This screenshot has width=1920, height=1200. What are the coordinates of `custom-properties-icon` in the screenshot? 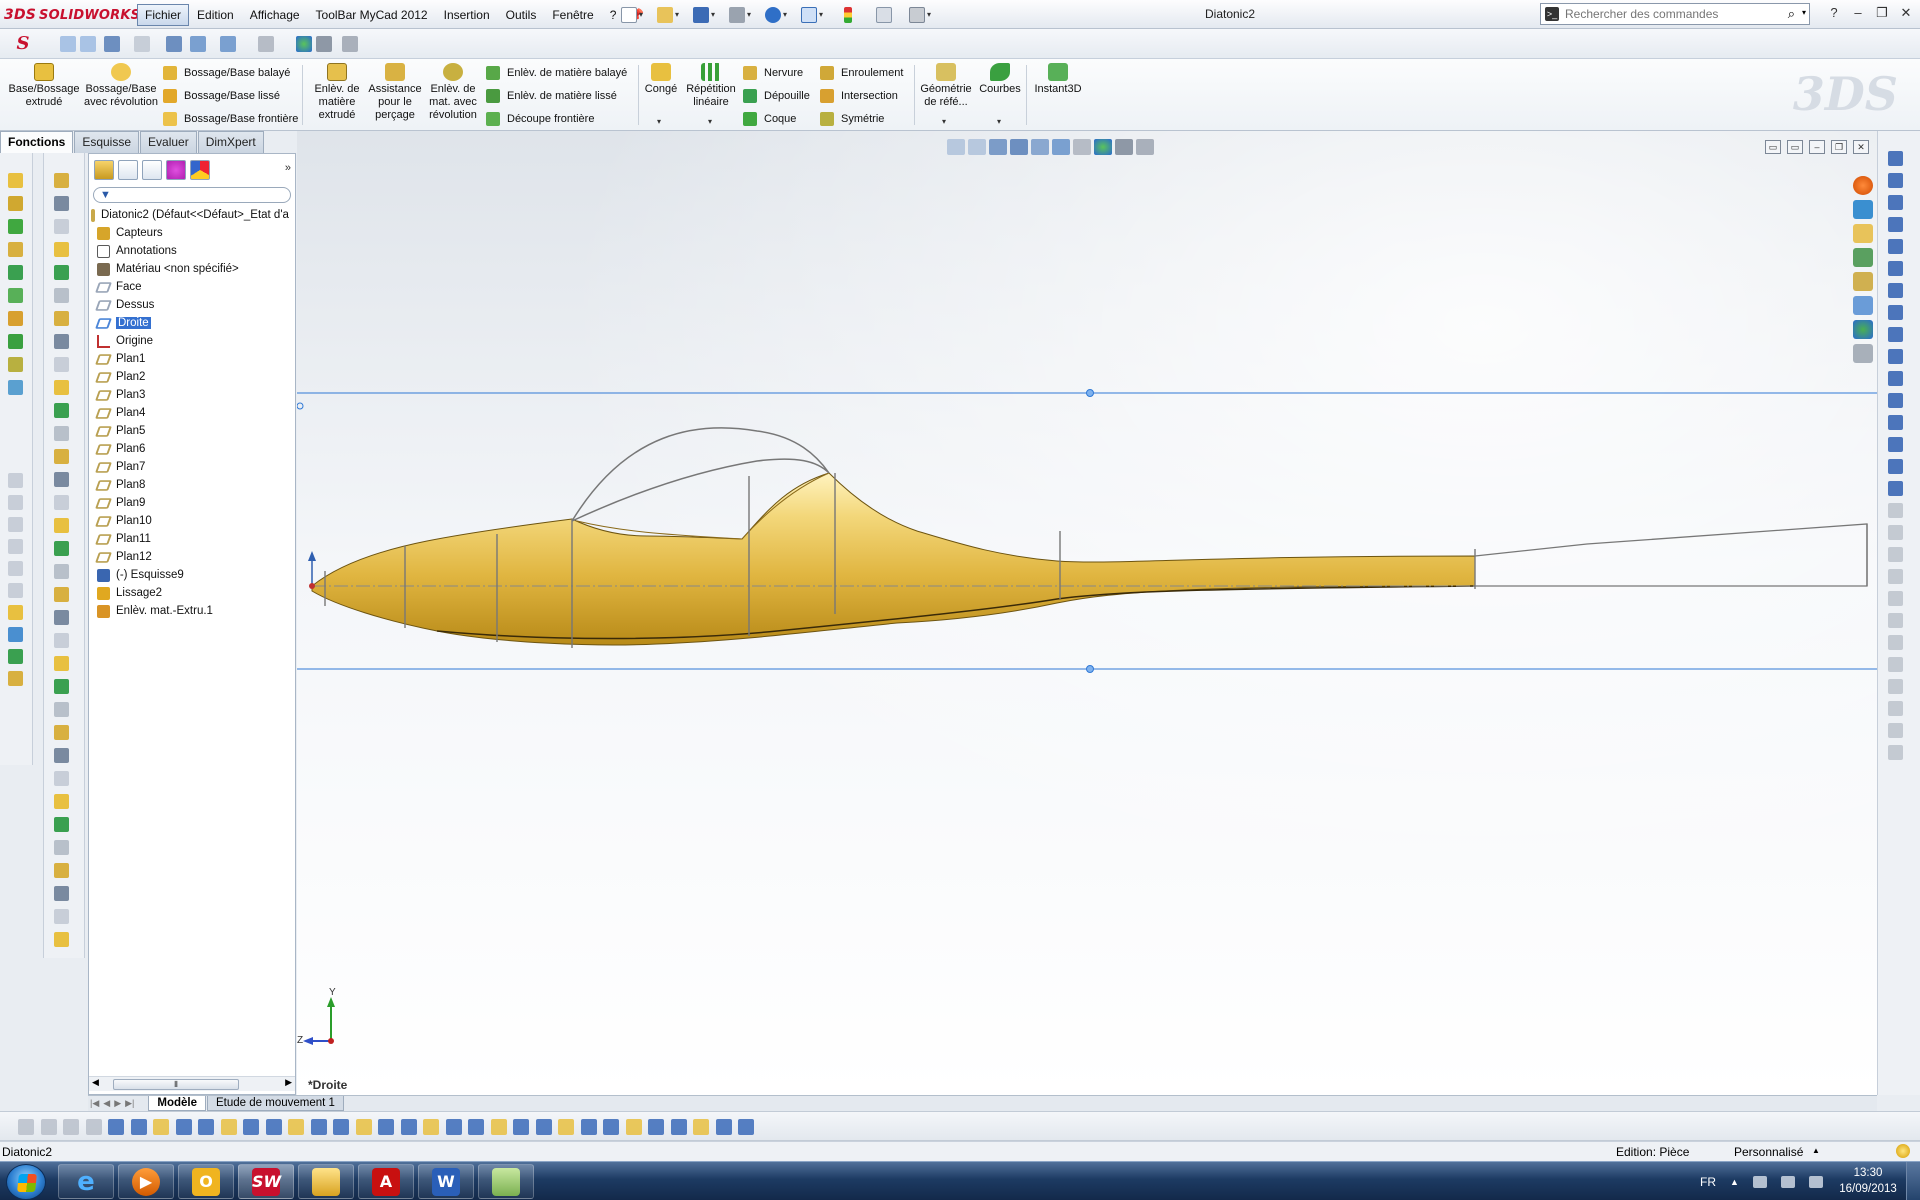 It's located at (1863, 329).